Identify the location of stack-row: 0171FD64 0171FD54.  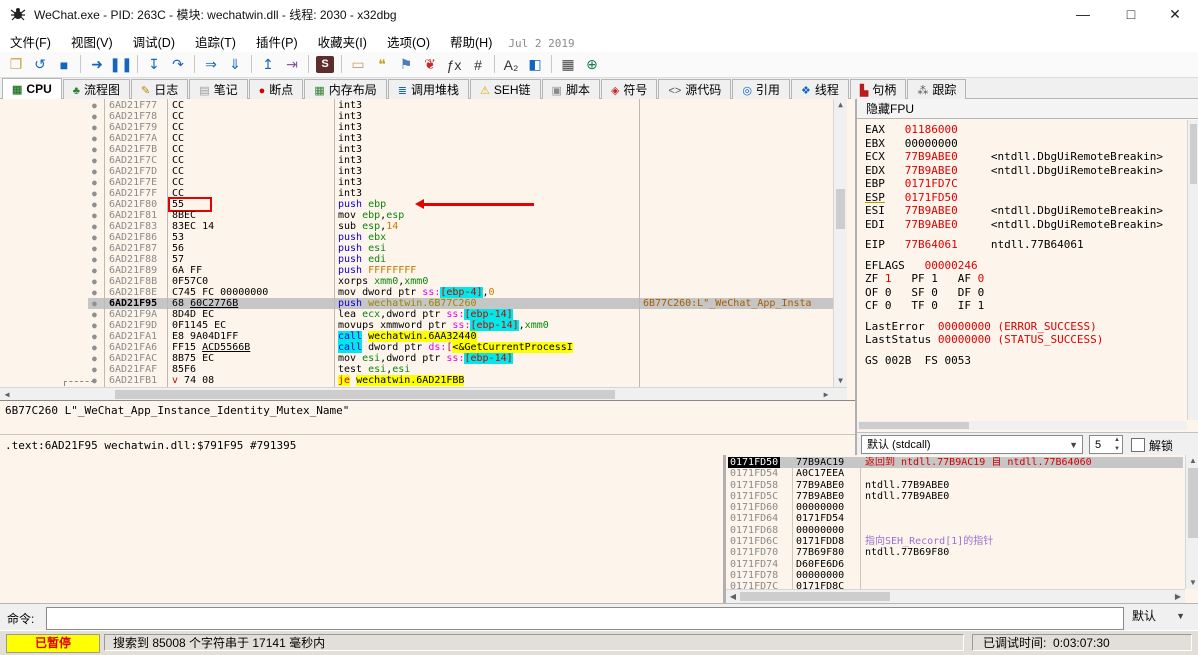
(955, 518).